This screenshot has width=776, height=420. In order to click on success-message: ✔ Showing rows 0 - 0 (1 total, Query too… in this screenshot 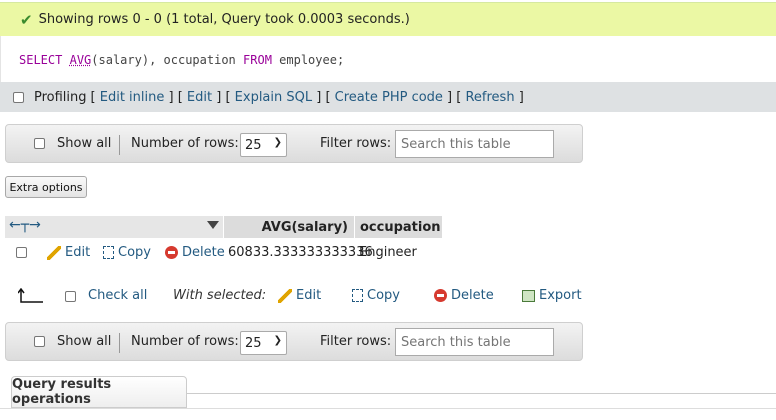, I will do `click(388, 19)`.